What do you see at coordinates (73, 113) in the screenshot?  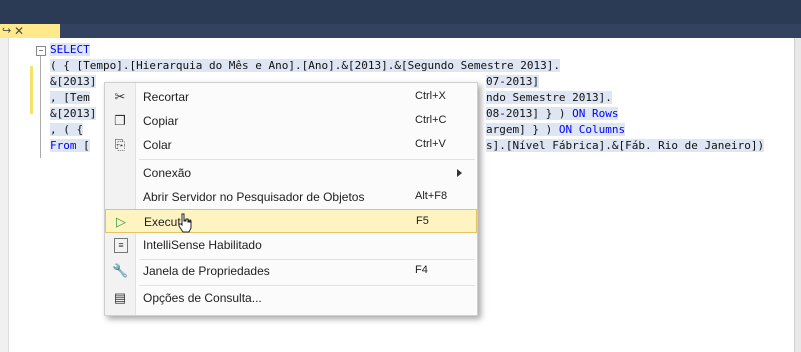 I see `code-line-5: &[2013]` at bounding box center [73, 113].